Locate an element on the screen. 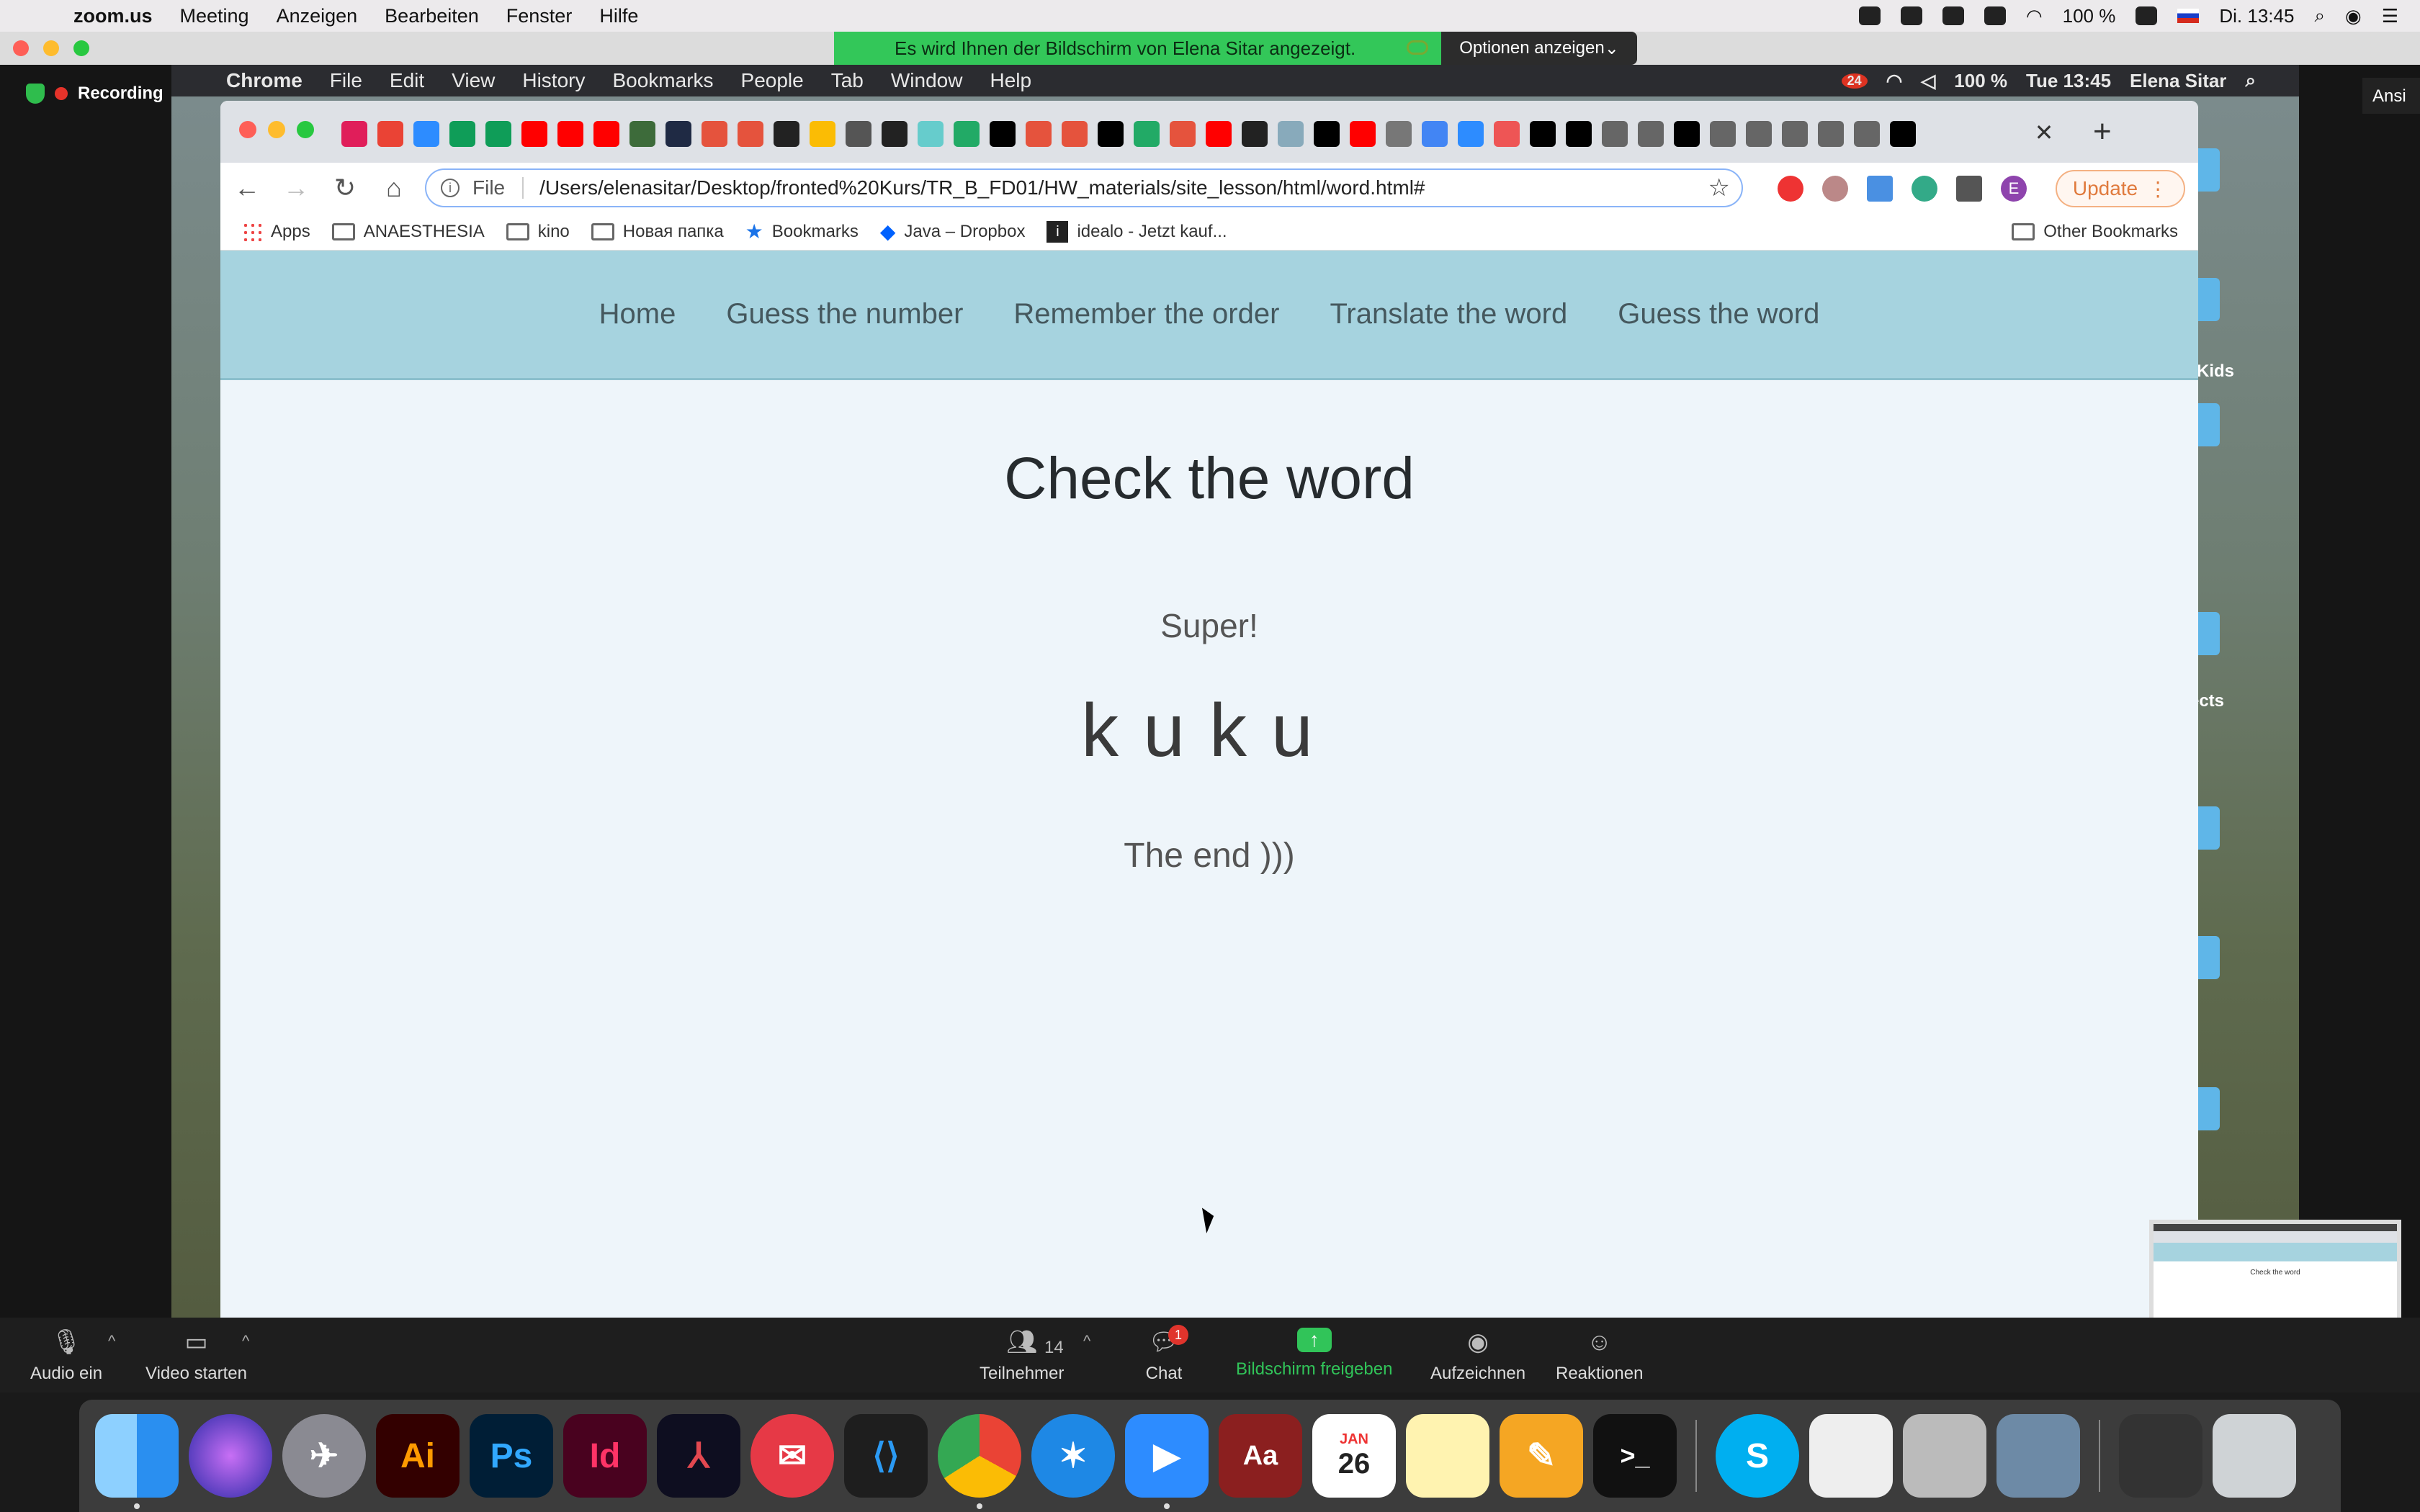 Image resolution: width=2420 pixels, height=1512 pixels. extension-icon is located at coordinates (1924, 189).